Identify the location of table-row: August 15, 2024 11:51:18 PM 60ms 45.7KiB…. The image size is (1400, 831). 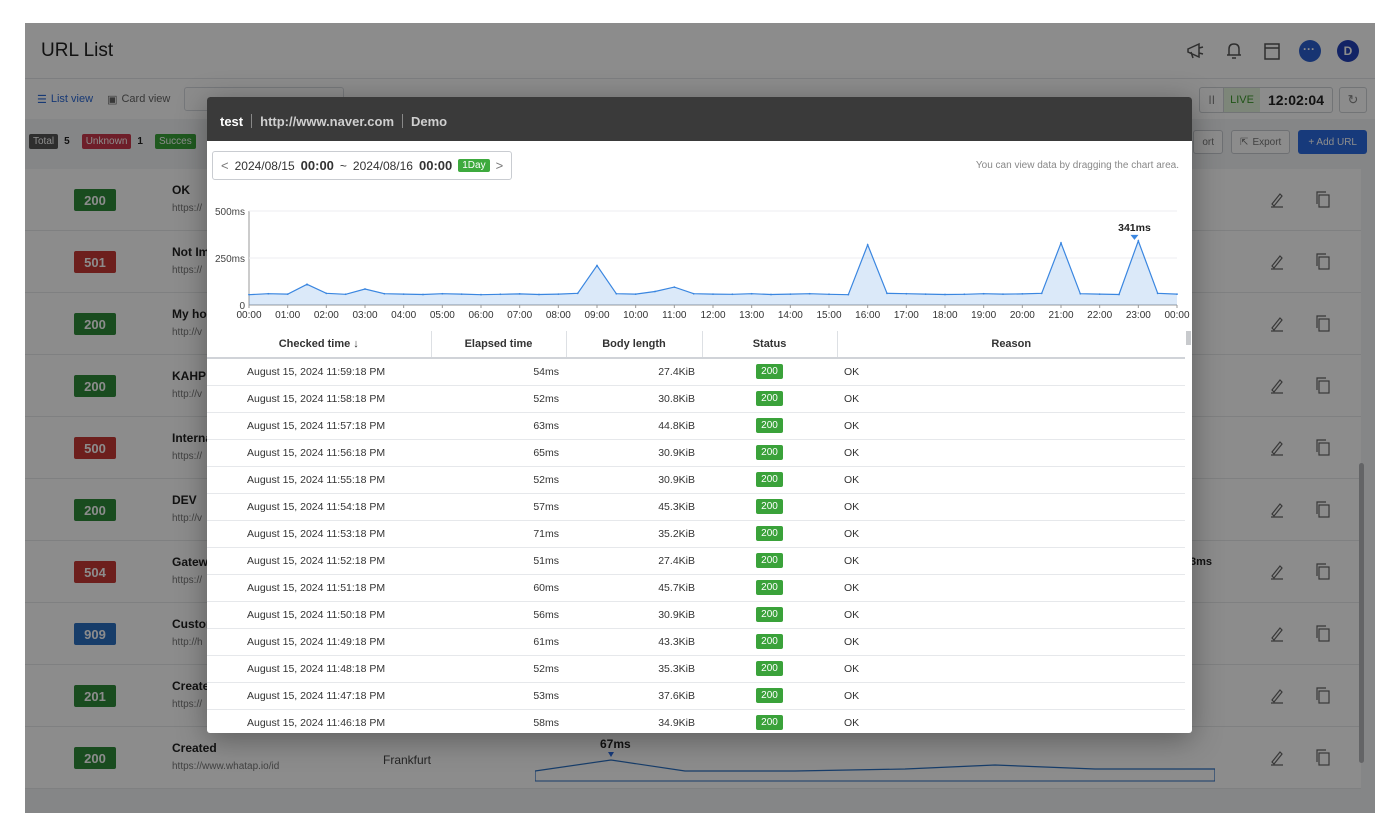
(696, 588).